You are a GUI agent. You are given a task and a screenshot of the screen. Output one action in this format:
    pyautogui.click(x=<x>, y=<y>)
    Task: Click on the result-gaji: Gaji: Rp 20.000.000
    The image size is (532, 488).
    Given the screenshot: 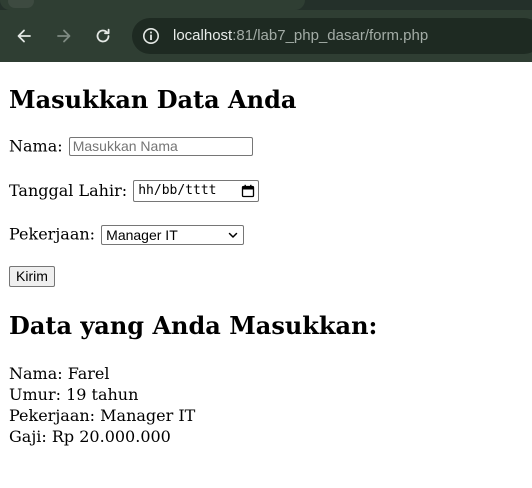 What is the action you would take?
    pyautogui.click(x=90, y=436)
    